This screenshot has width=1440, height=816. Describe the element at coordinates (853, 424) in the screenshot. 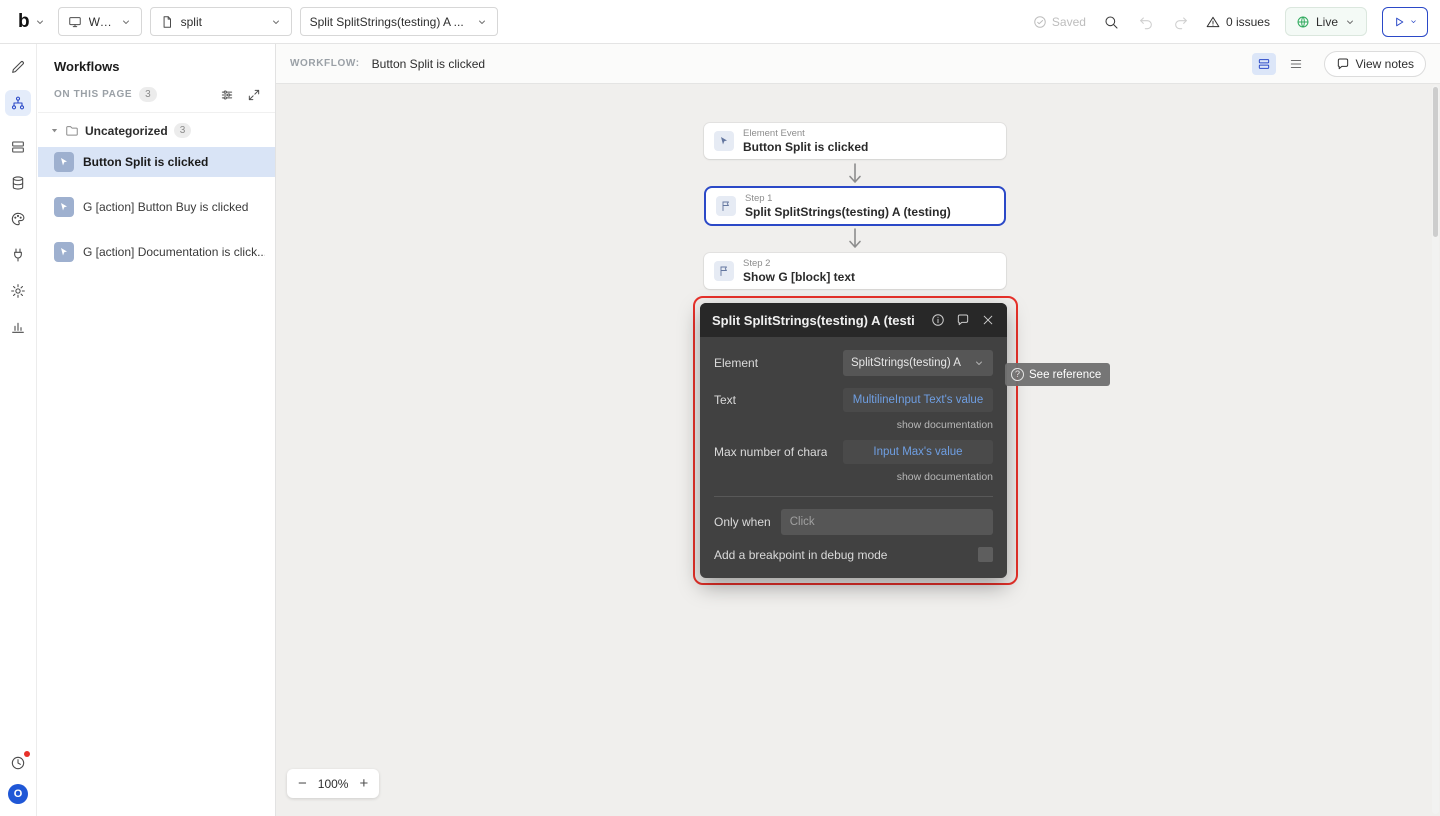

I see `text-docs-line: show documentation` at that location.